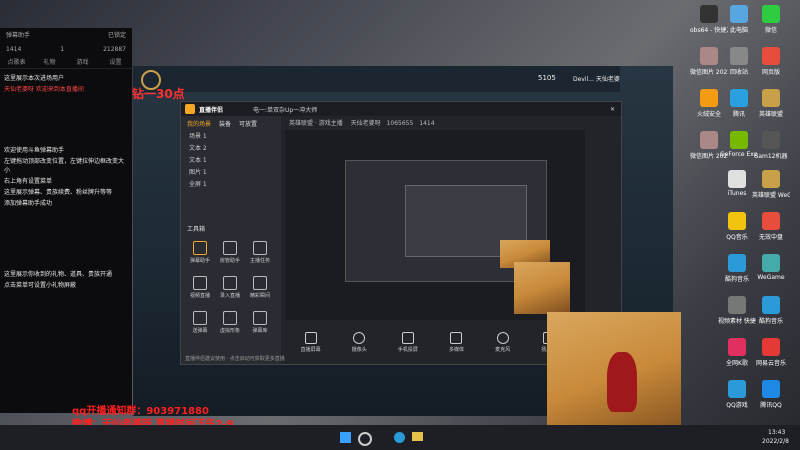 This screenshot has height=450, width=800. I want to click on uid: 1065655, so click(400, 123).